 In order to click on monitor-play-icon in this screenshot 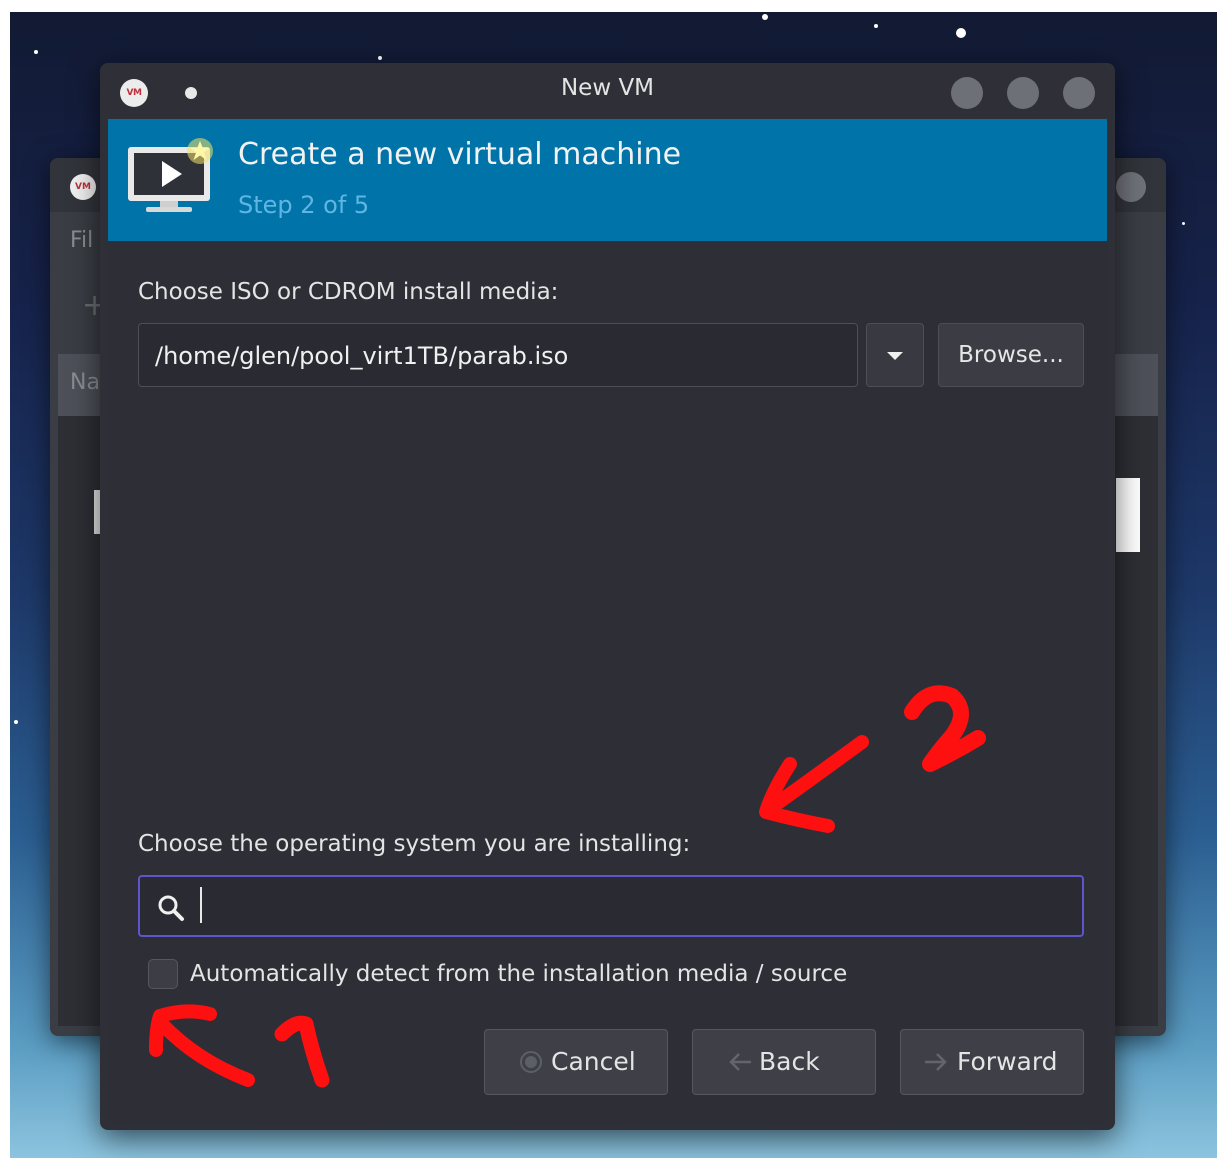, I will do `click(170, 175)`.